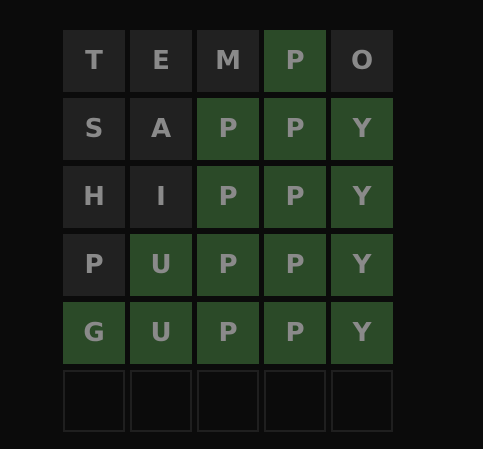 The image size is (483, 449). What do you see at coordinates (295, 129) in the screenshot?
I see `tile-r2-c4: P` at bounding box center [295, 129].